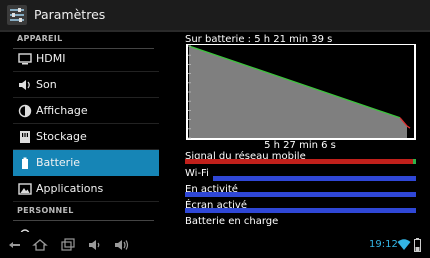 The image size is (430, 258). What do you see at coordinates (86, 85) in the screenshot?
I see `sidebar-item-sound: Son` at bounding box center [86, 85].